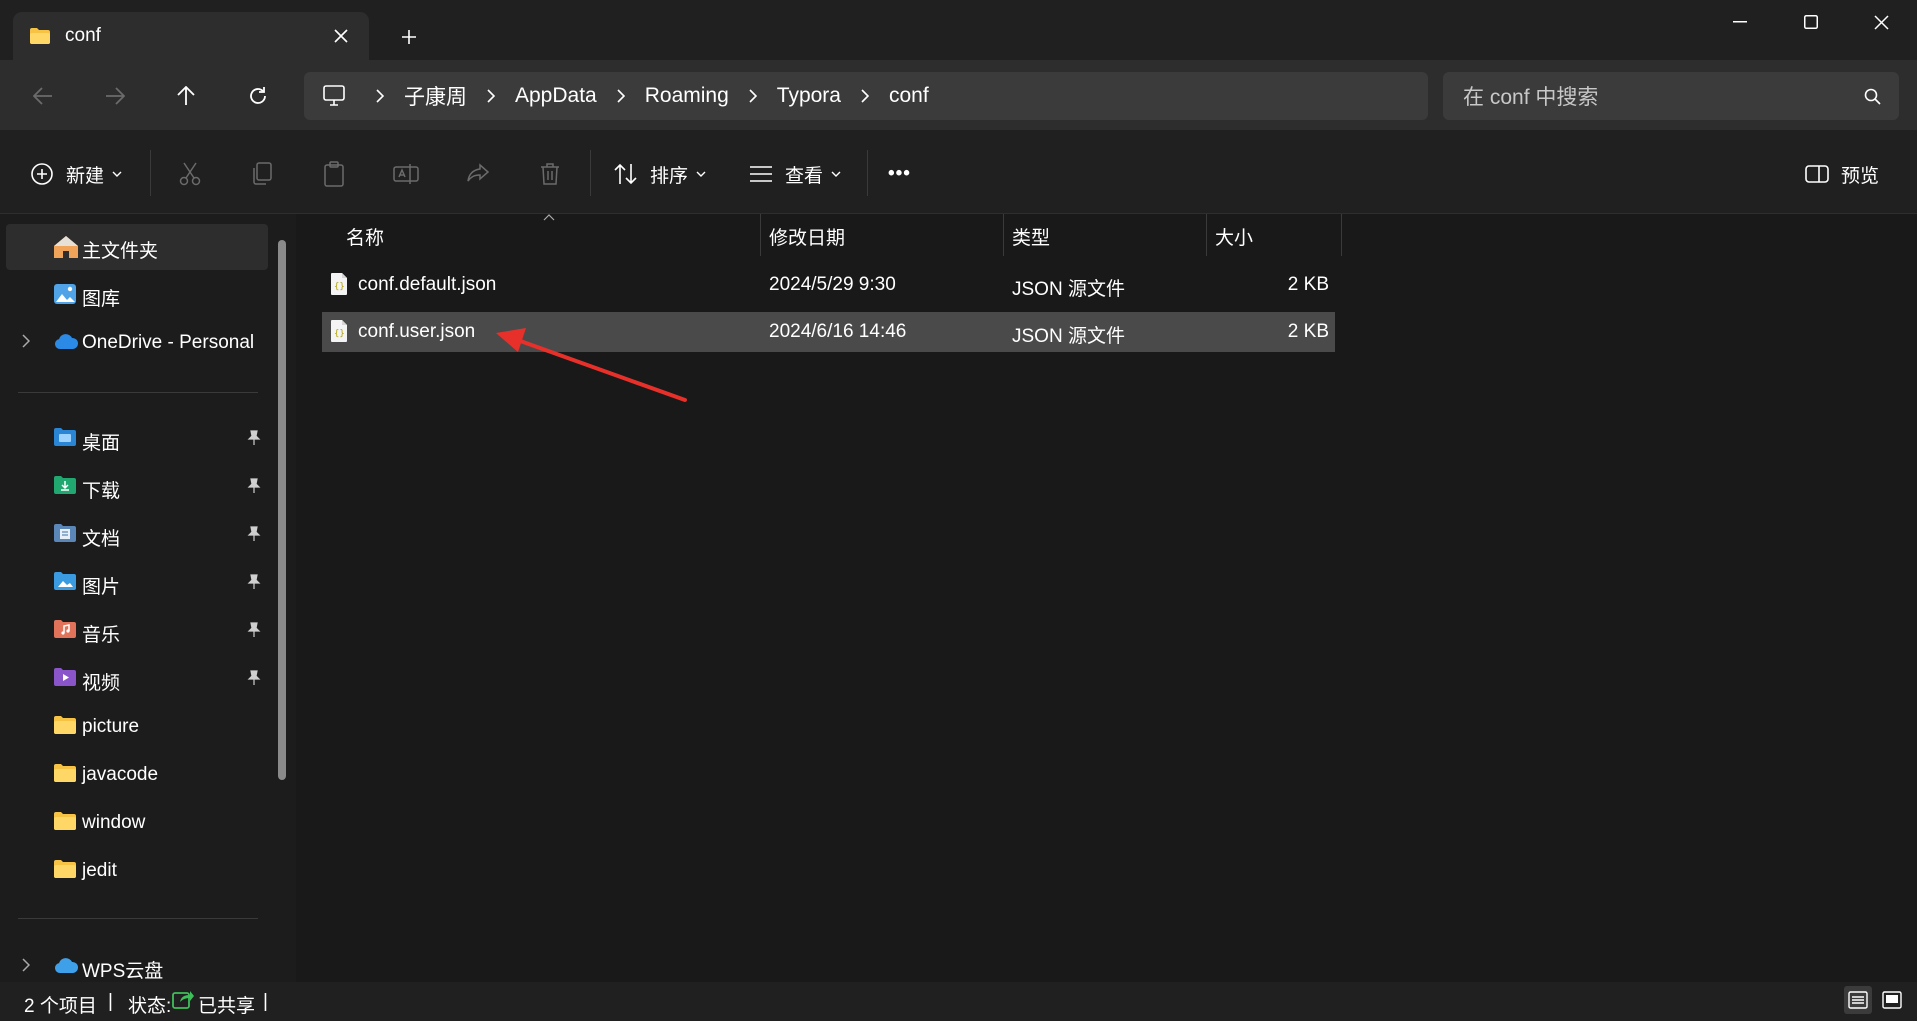  What do you see at coordinates (43, 96) in the screenshot?
I see `back-icon` at bounding box center [43, 96].